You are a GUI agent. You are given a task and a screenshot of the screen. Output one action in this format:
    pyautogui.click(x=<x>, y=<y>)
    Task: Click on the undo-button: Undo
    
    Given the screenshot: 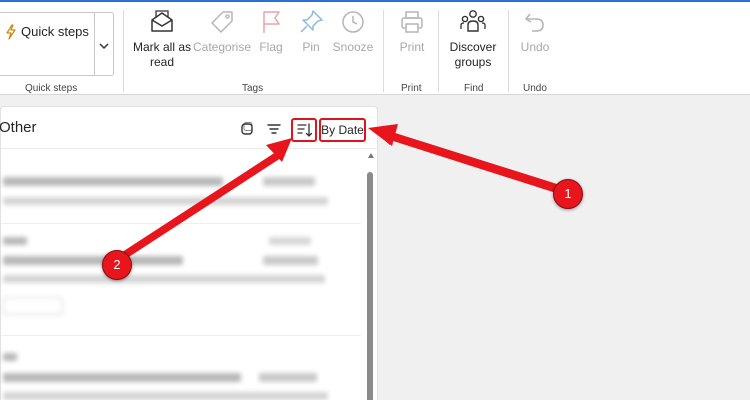 What is the action you would take?
    pyautogui.click(x=535, y=31)
    